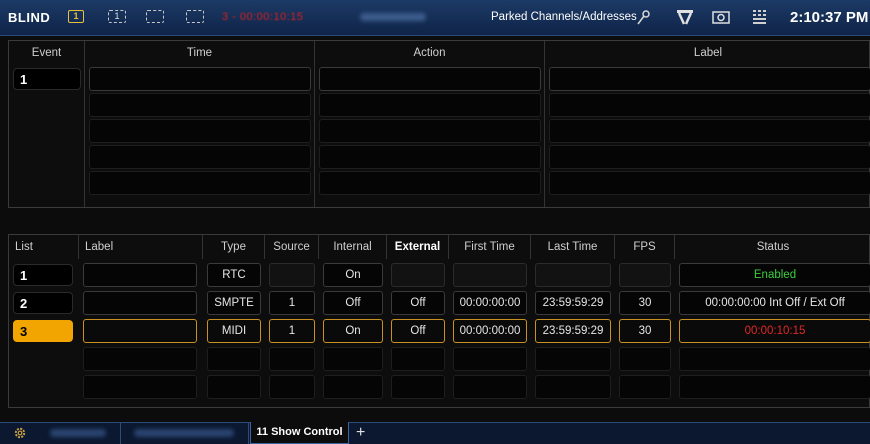 This screenshot has height=444, width=870. What do you see at coordinates (430, 79) in the screenshot?
I see `event-action-cell` at bounding box center [430, 79].